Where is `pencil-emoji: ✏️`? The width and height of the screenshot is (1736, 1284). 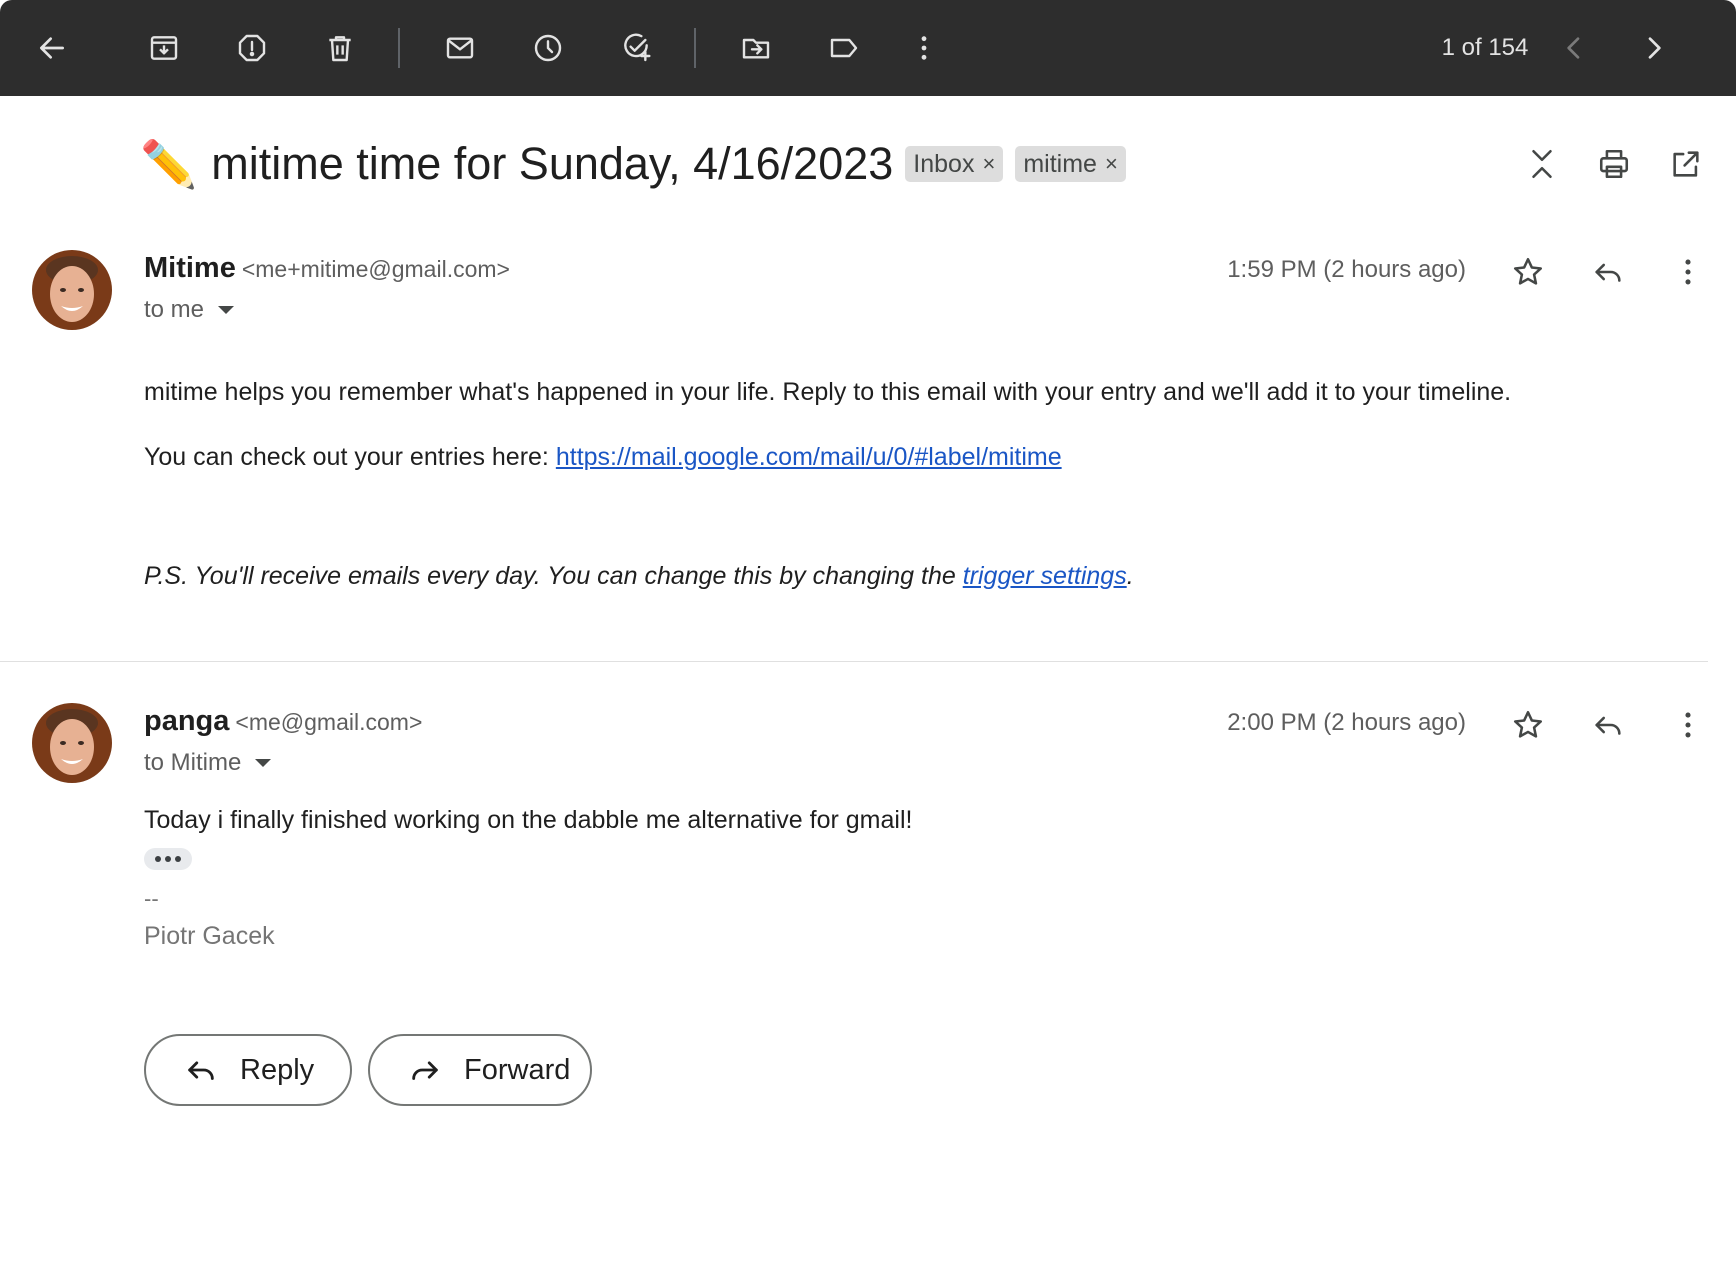 pencil-emoji: ✏️ is located at coordinates (169, 164).